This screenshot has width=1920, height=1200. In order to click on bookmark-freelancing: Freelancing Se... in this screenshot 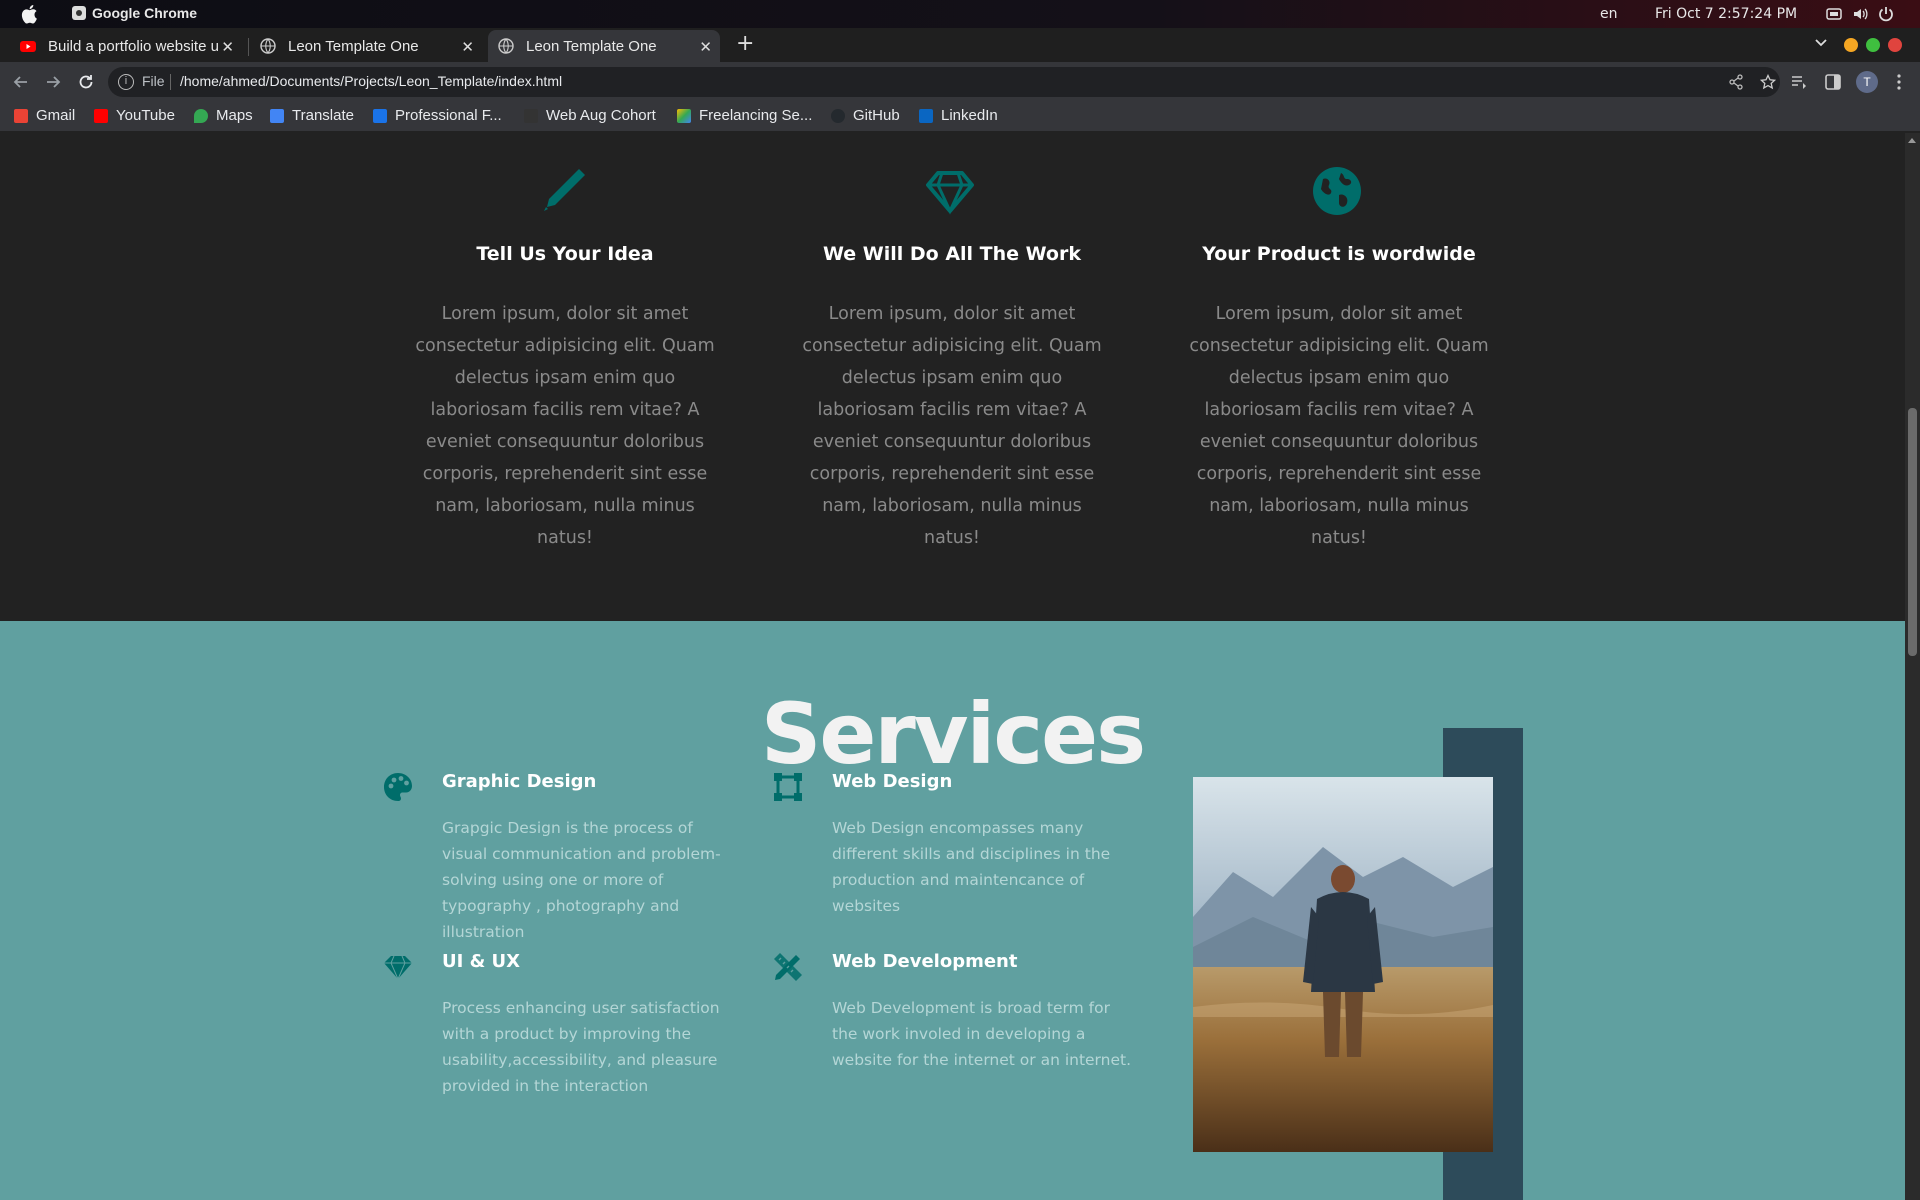, I will do `click(744, 115)`.